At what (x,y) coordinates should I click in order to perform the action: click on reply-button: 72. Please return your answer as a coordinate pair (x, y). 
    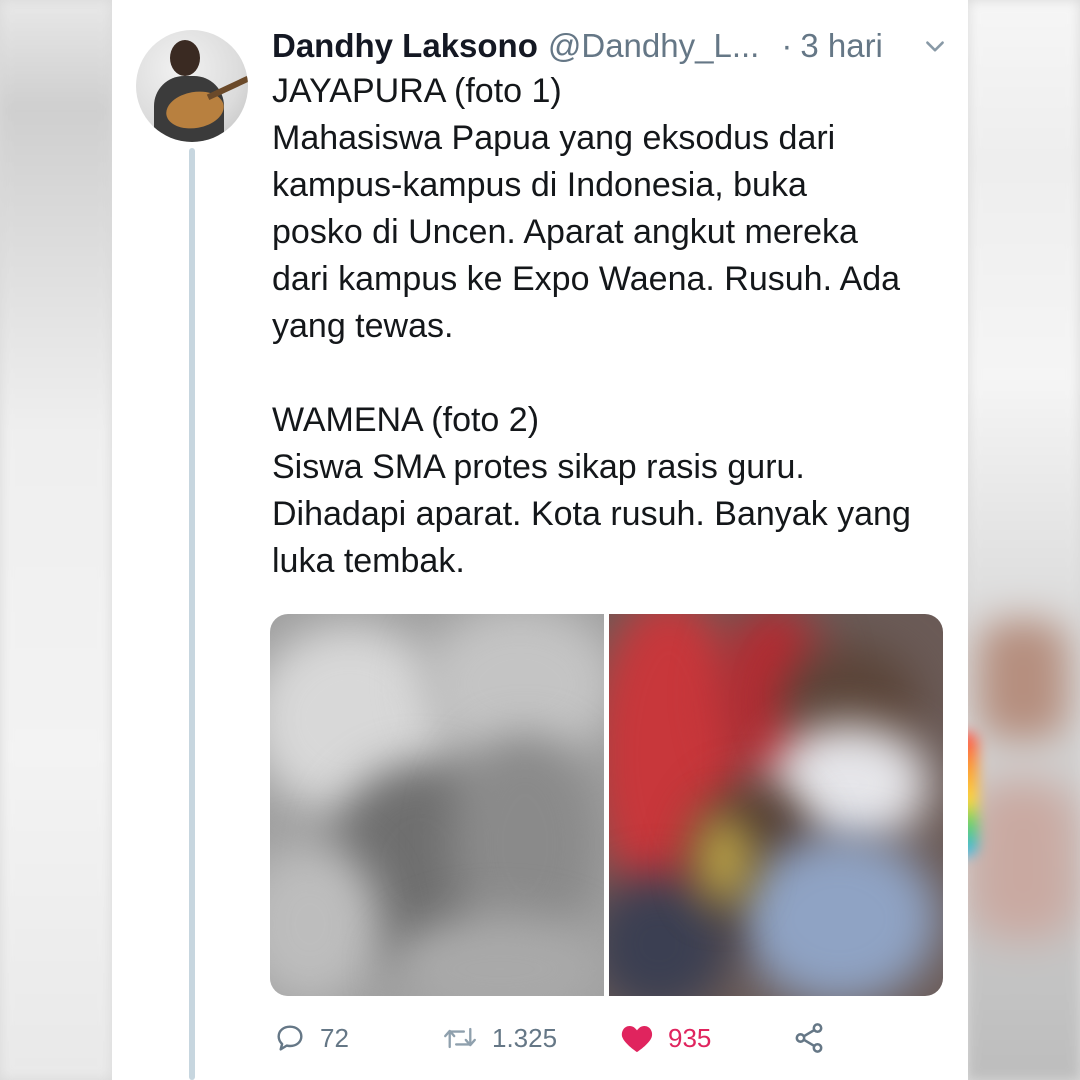
    Looking at the image, I should click on (311, 1038).